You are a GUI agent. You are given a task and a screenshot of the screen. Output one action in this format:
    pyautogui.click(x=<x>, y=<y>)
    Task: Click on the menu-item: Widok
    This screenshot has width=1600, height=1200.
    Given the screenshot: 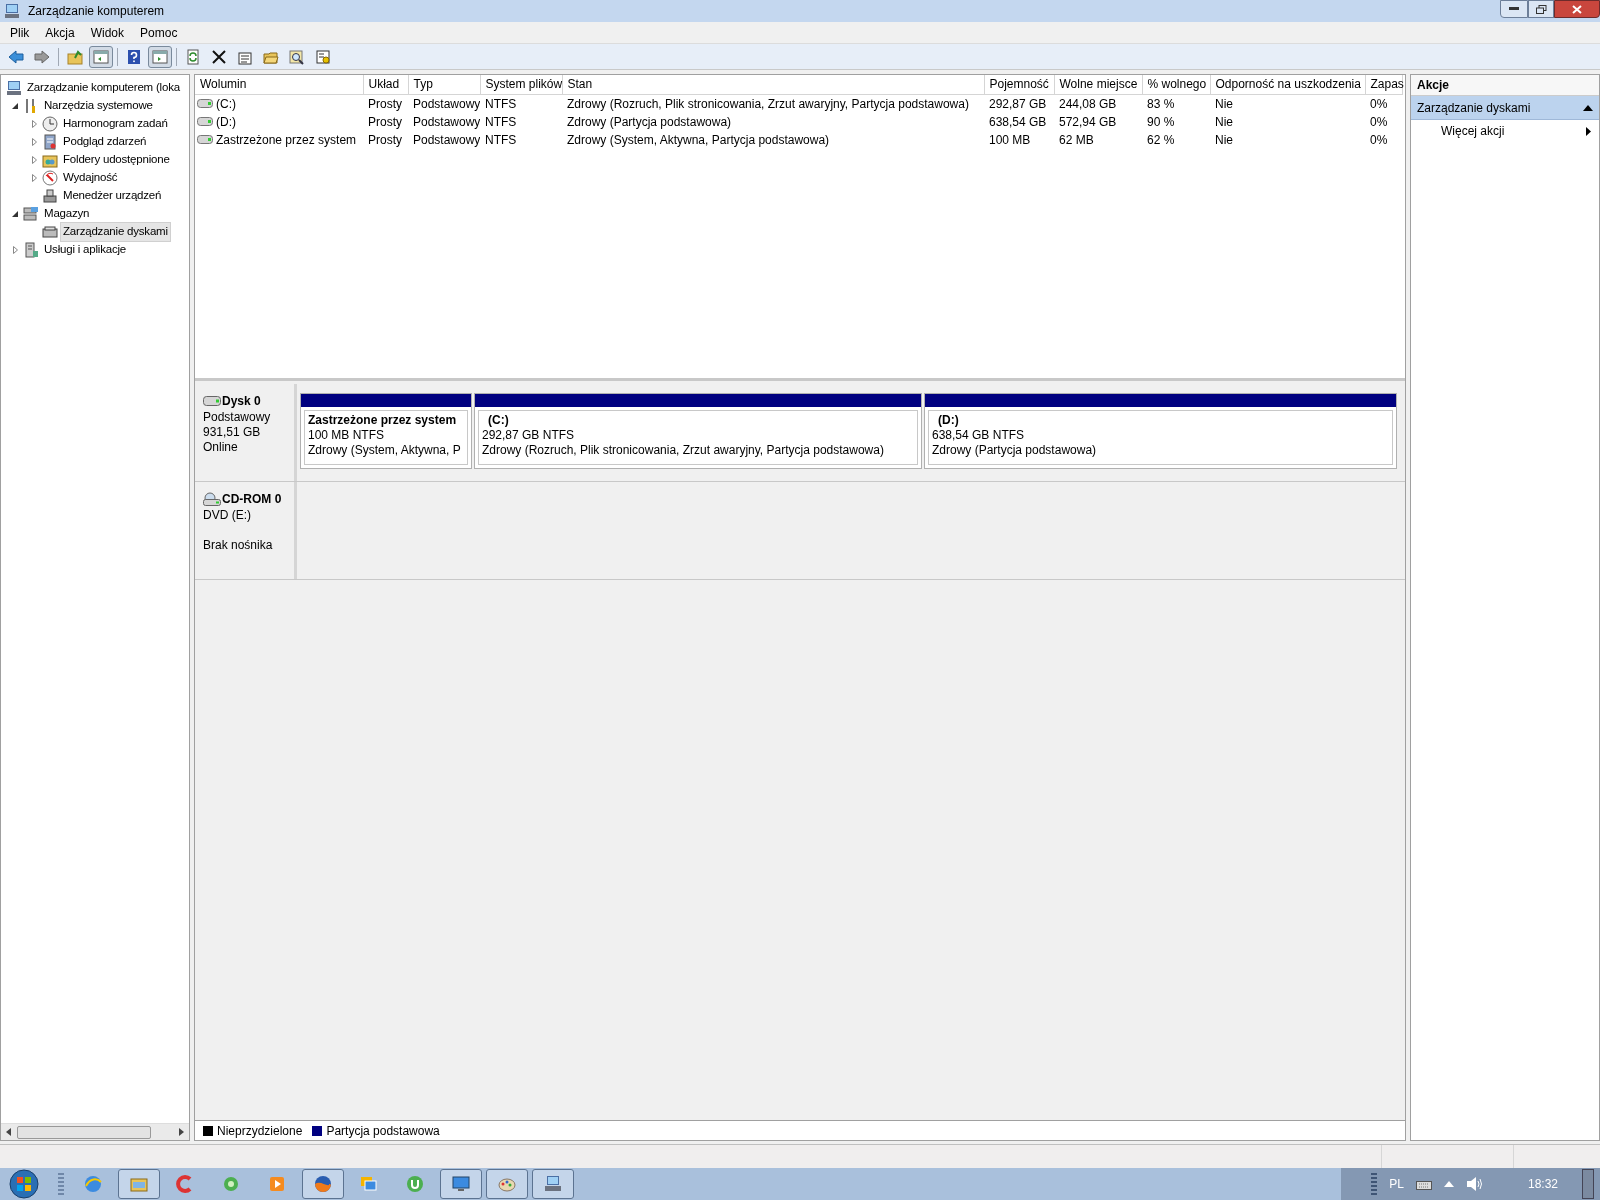 What is the action you would take?
    pyautogui.click(x=107, y=32)
    